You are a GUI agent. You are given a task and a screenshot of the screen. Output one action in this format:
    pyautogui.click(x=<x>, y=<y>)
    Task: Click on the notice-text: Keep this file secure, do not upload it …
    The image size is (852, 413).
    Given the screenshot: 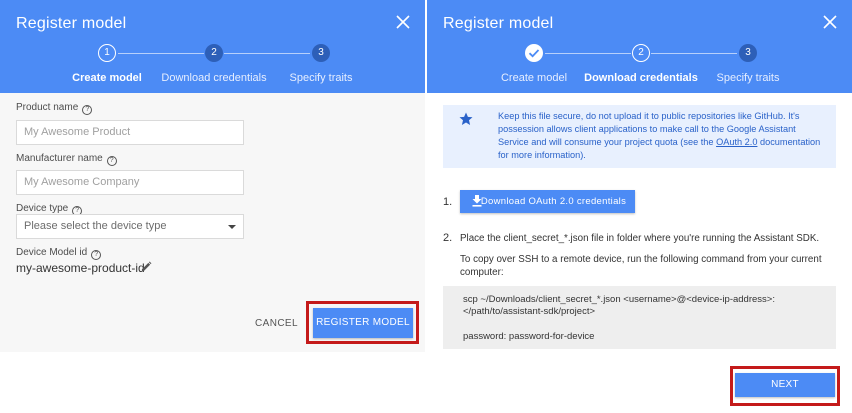 What is the action you would take?
    pyautogui.click(x=659, y=135)
    